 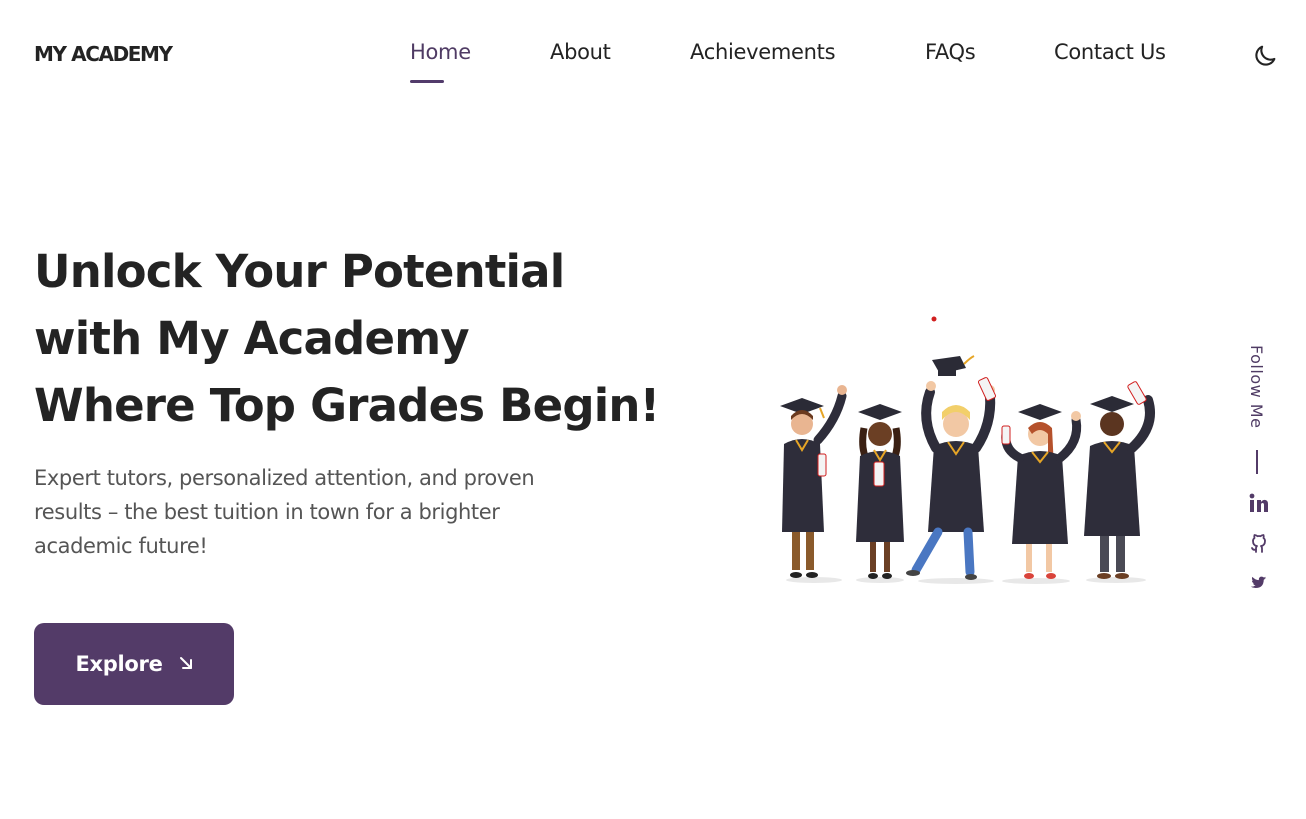 I want to click on nav-faqs: FAQs, so click(x=950, y=52).